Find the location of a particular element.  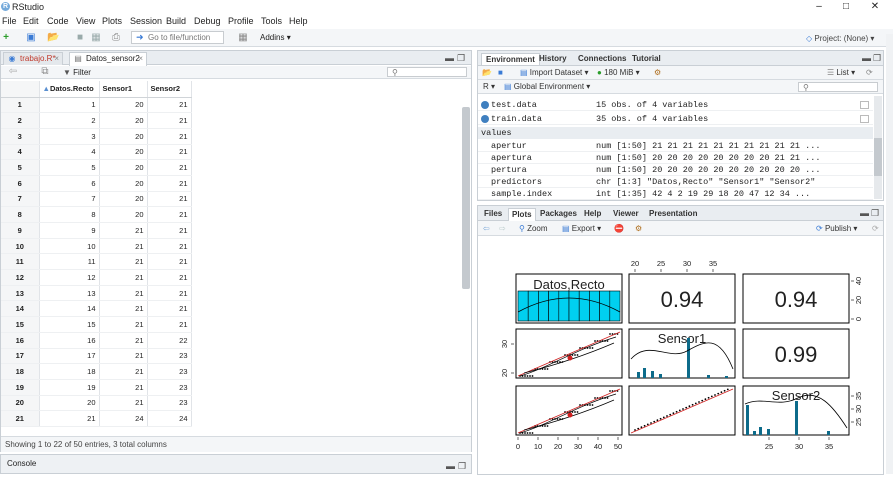

restore-console-icon: ❐ is located at coordinates (462, 466).